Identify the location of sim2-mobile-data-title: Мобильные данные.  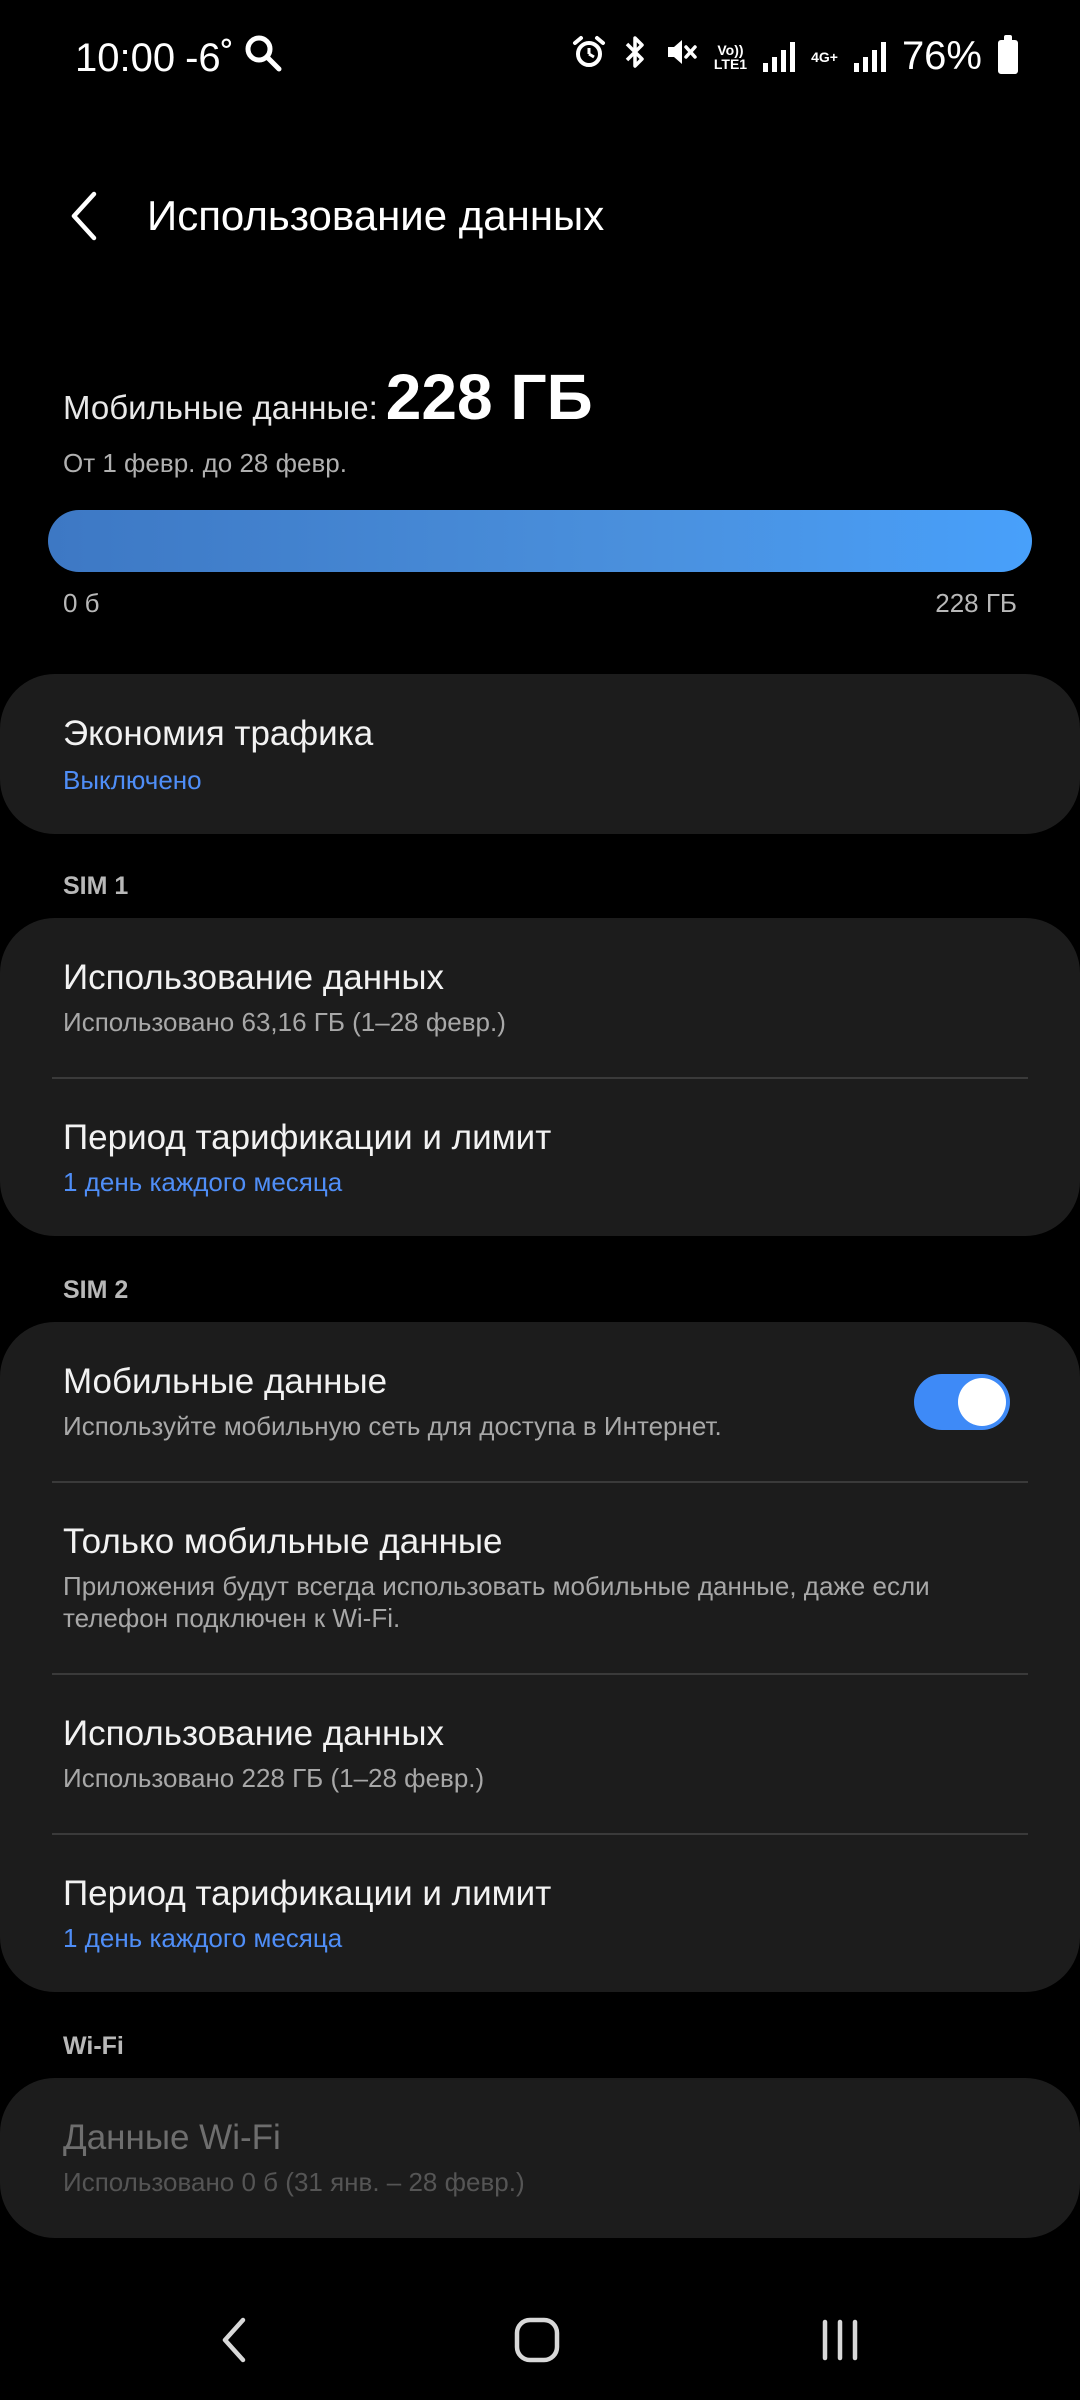
(225, 1381).